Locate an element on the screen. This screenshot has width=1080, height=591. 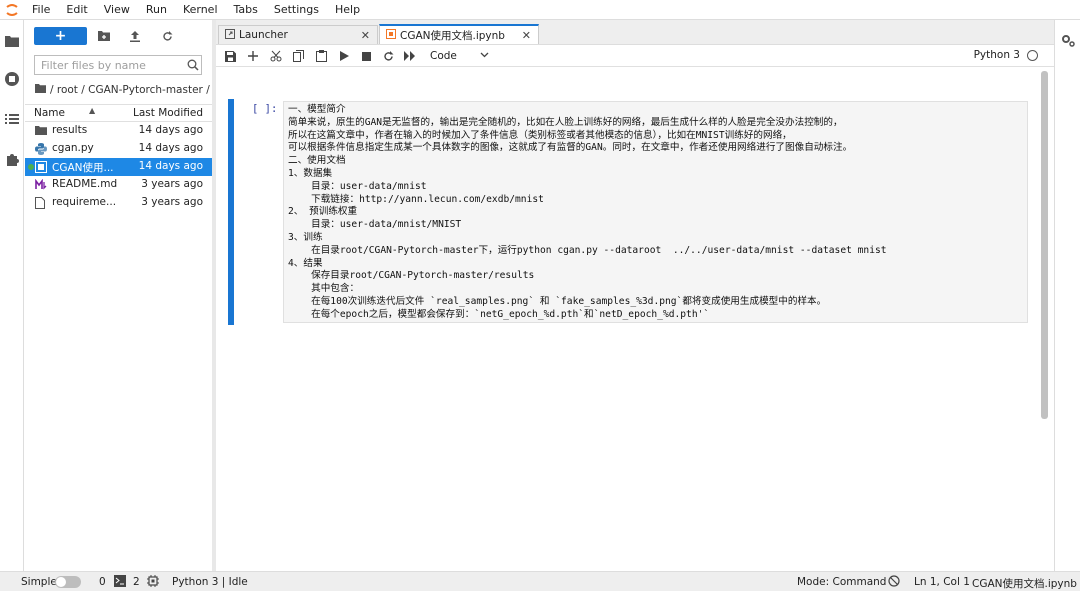
cursor-position: Ln 1, Col 1 is located at coordinates (942, 582).